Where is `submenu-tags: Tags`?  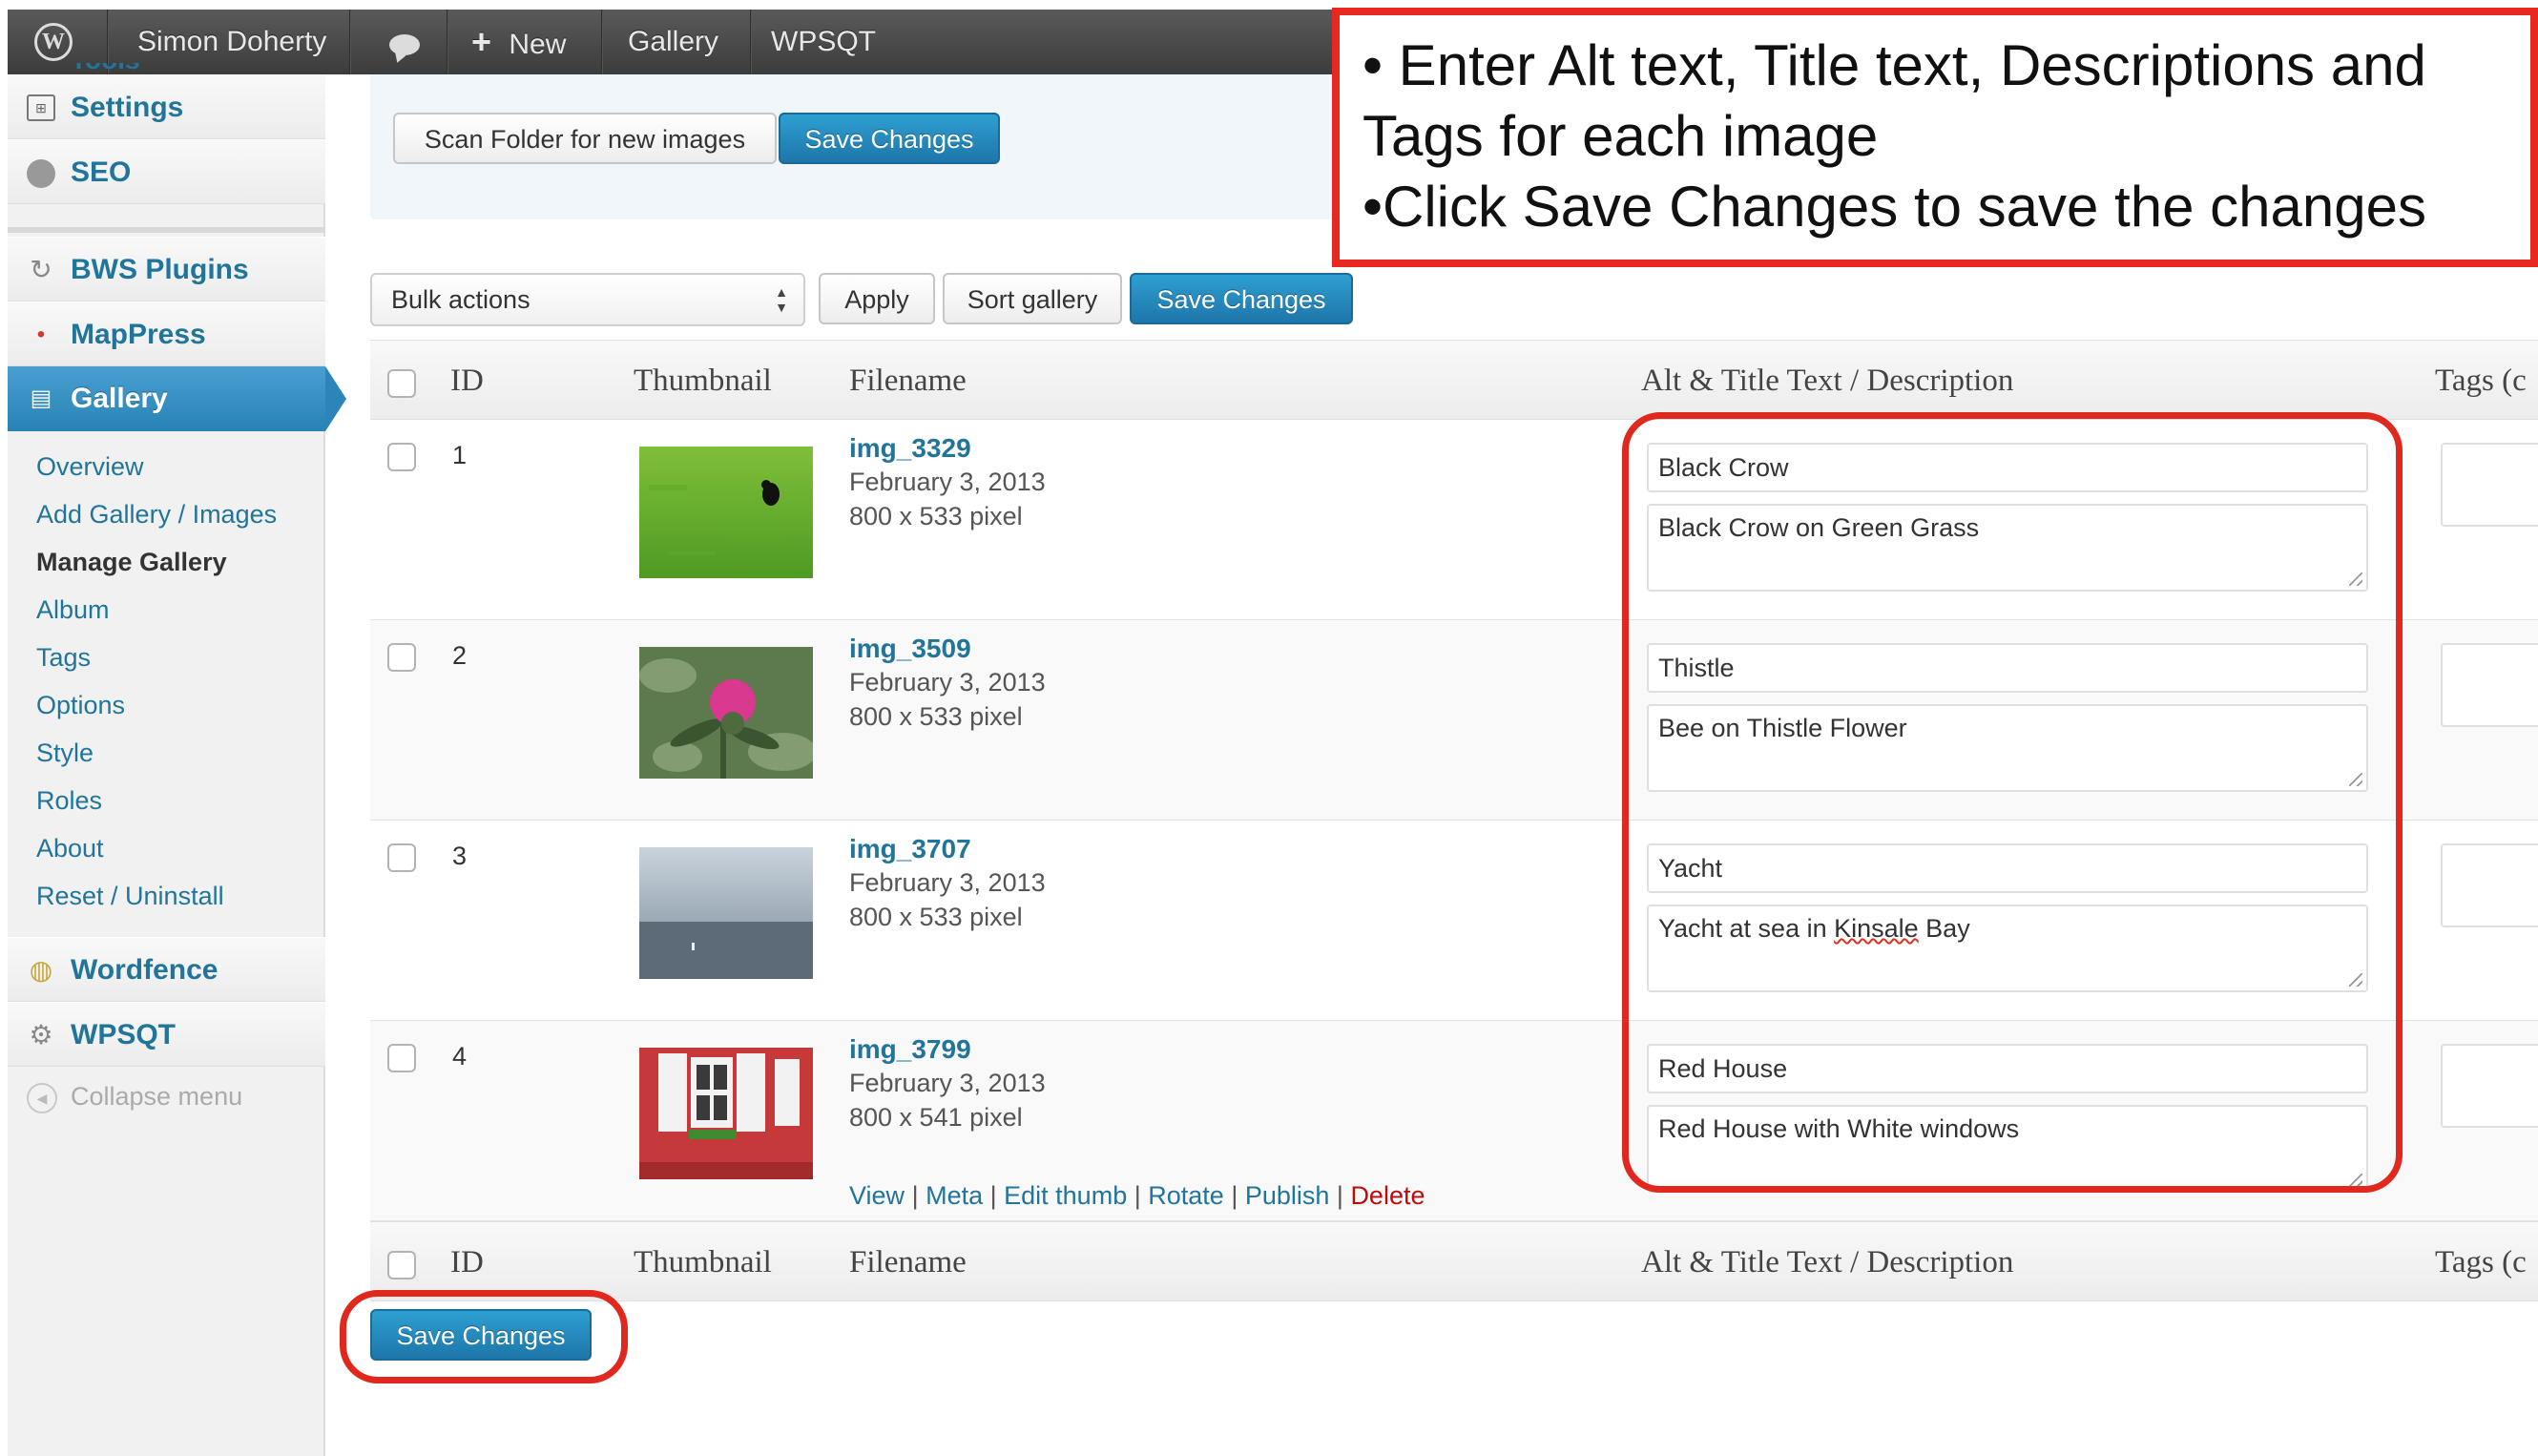
submenu-tags: Tags is located at coordinates (63, 658).